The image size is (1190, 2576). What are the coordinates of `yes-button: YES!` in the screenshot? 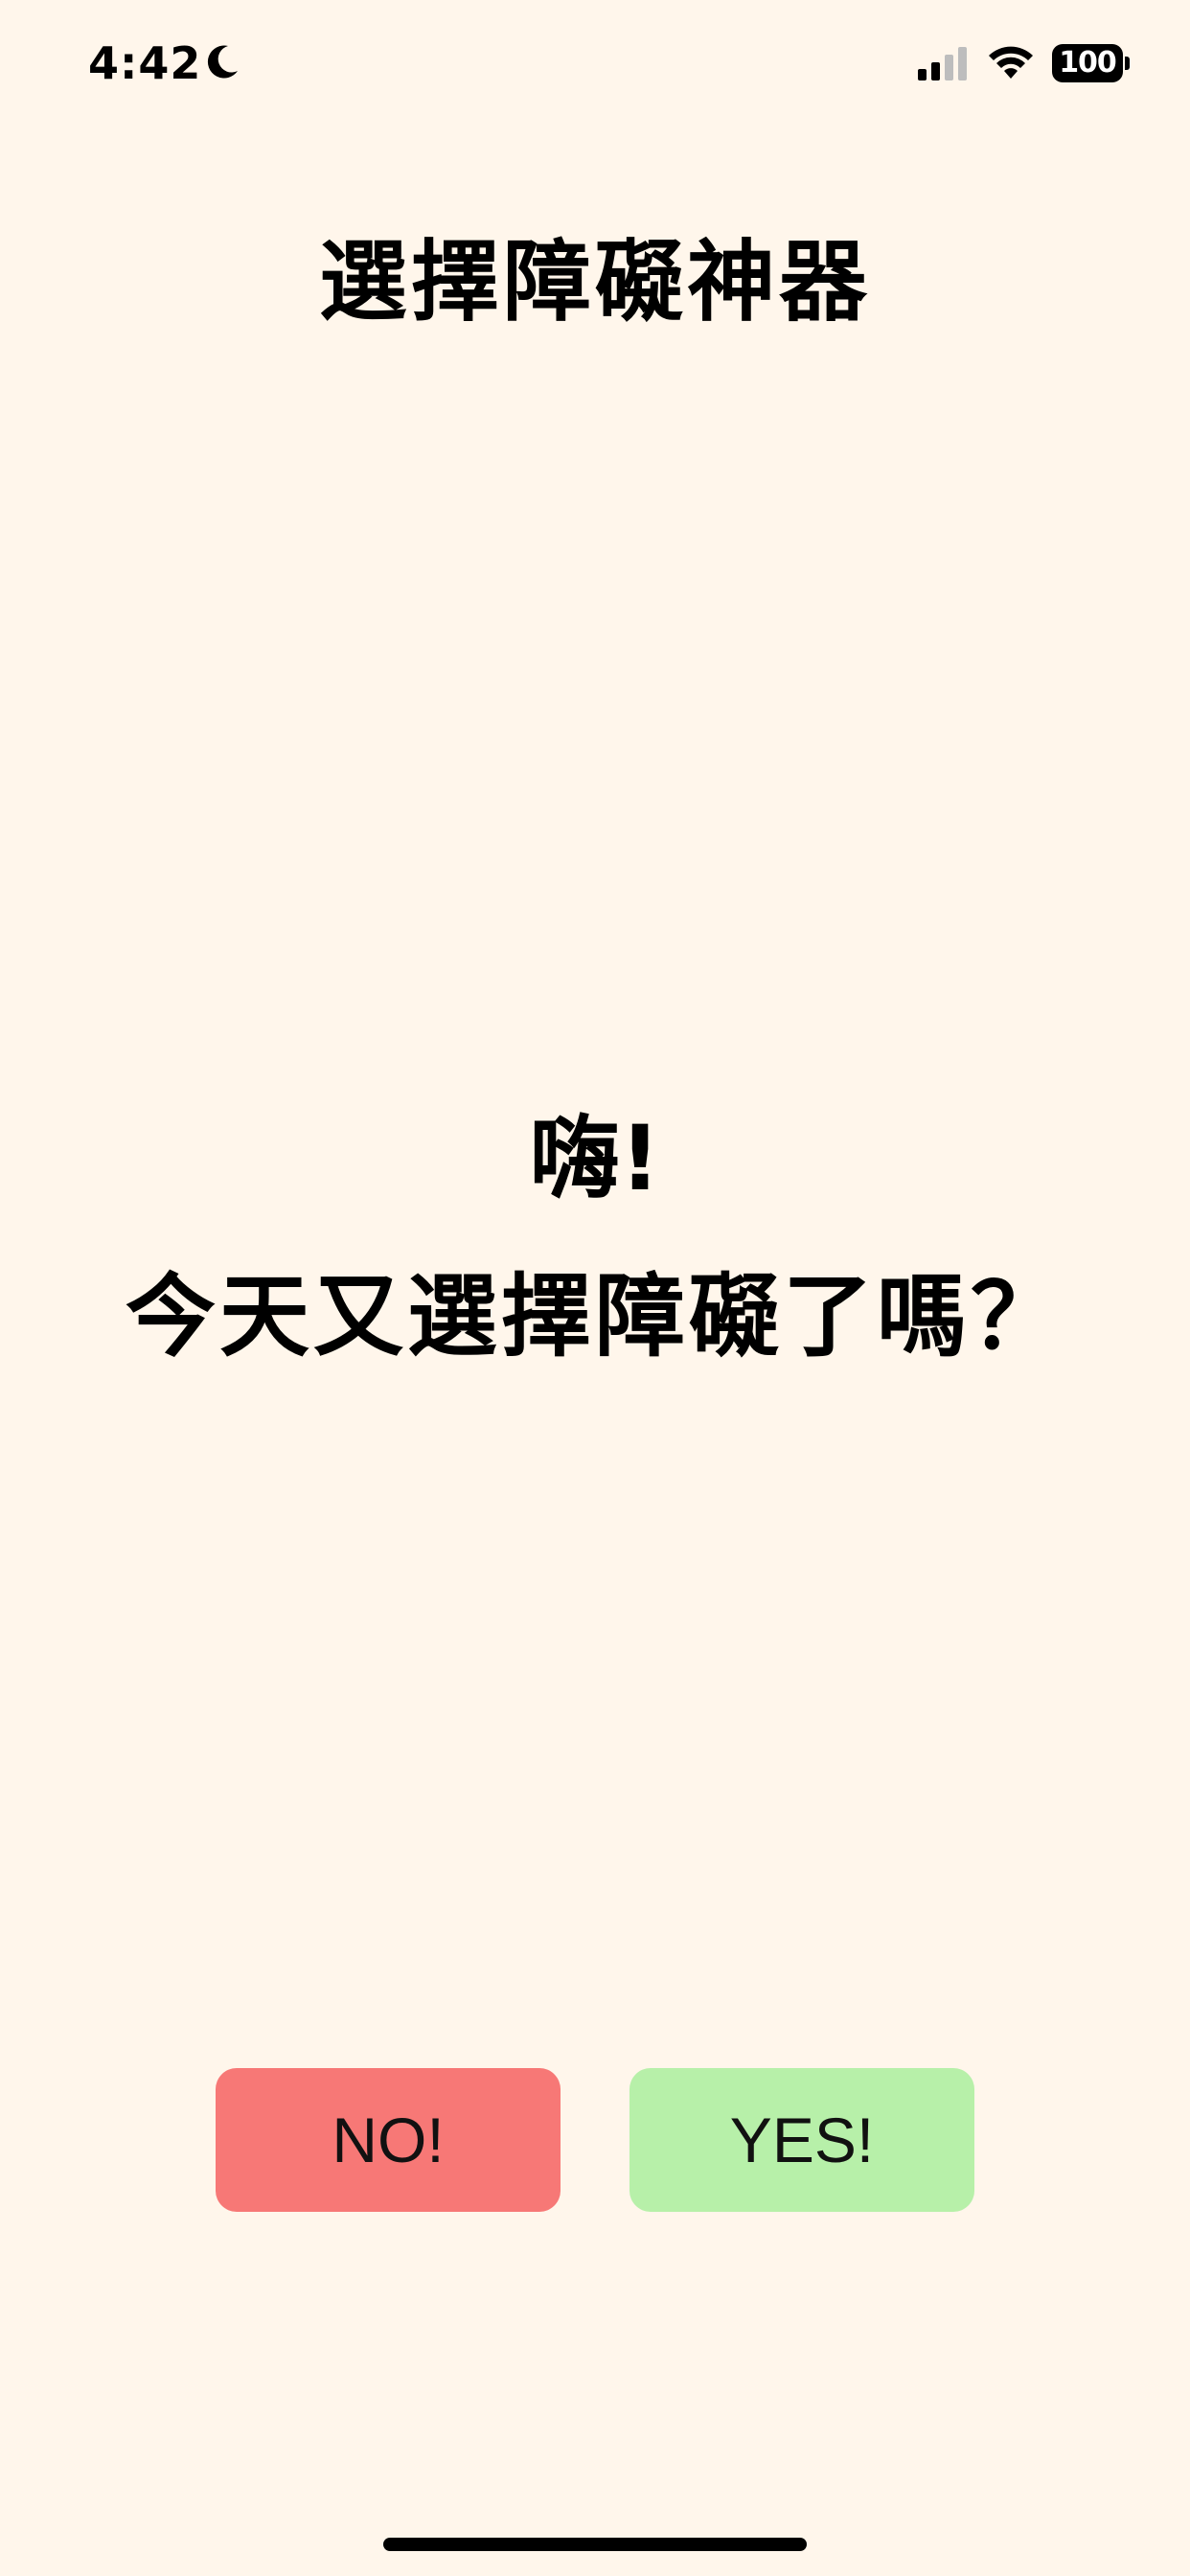 It's located at (802, 2140).